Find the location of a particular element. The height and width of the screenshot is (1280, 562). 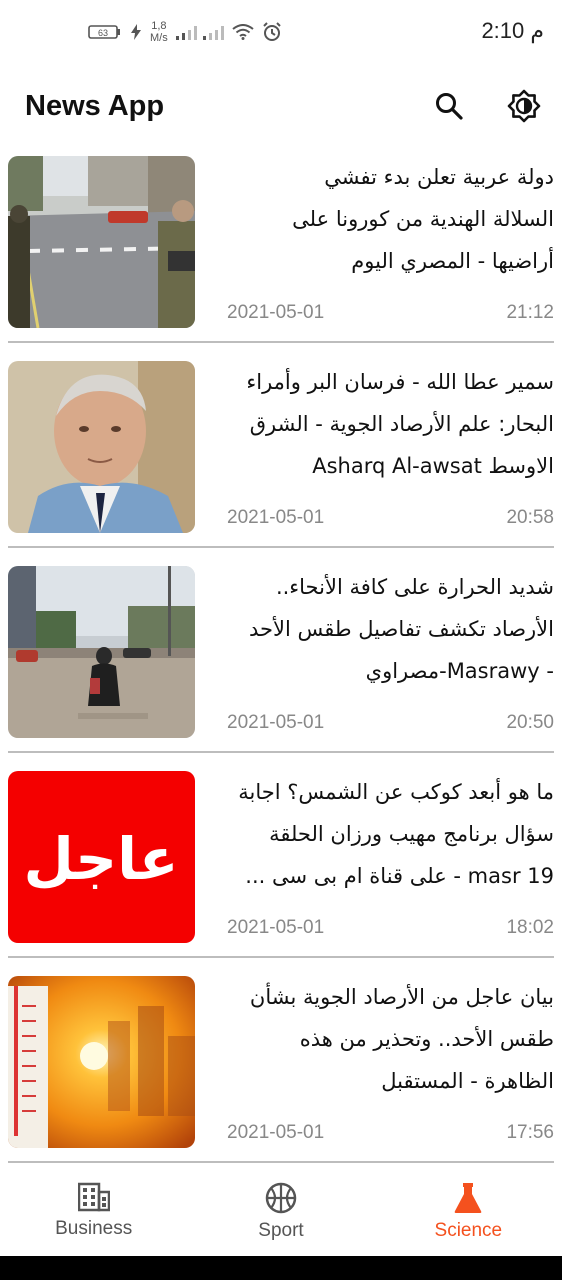

article-title-line: بيان عاجل من الأرصاد الجوية بشأن is located at coordinates (401, 997).